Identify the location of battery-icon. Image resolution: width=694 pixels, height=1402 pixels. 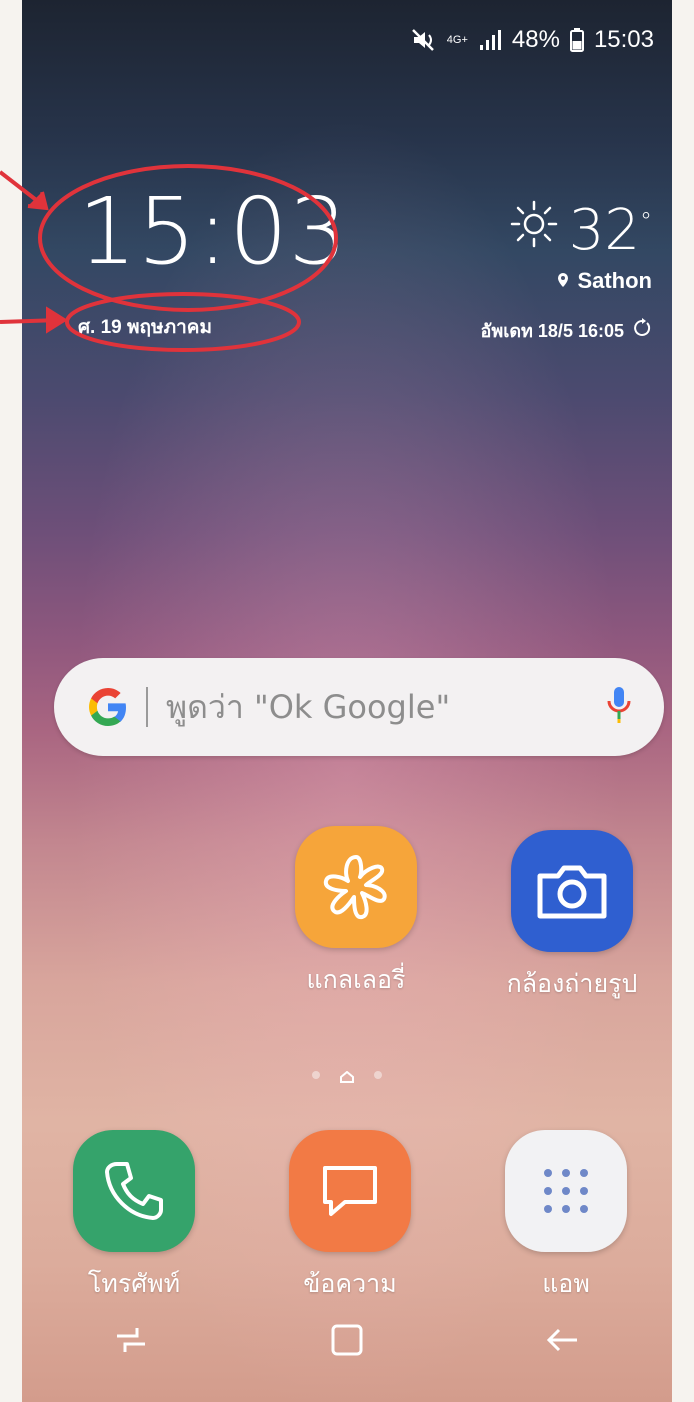
(576, 40).